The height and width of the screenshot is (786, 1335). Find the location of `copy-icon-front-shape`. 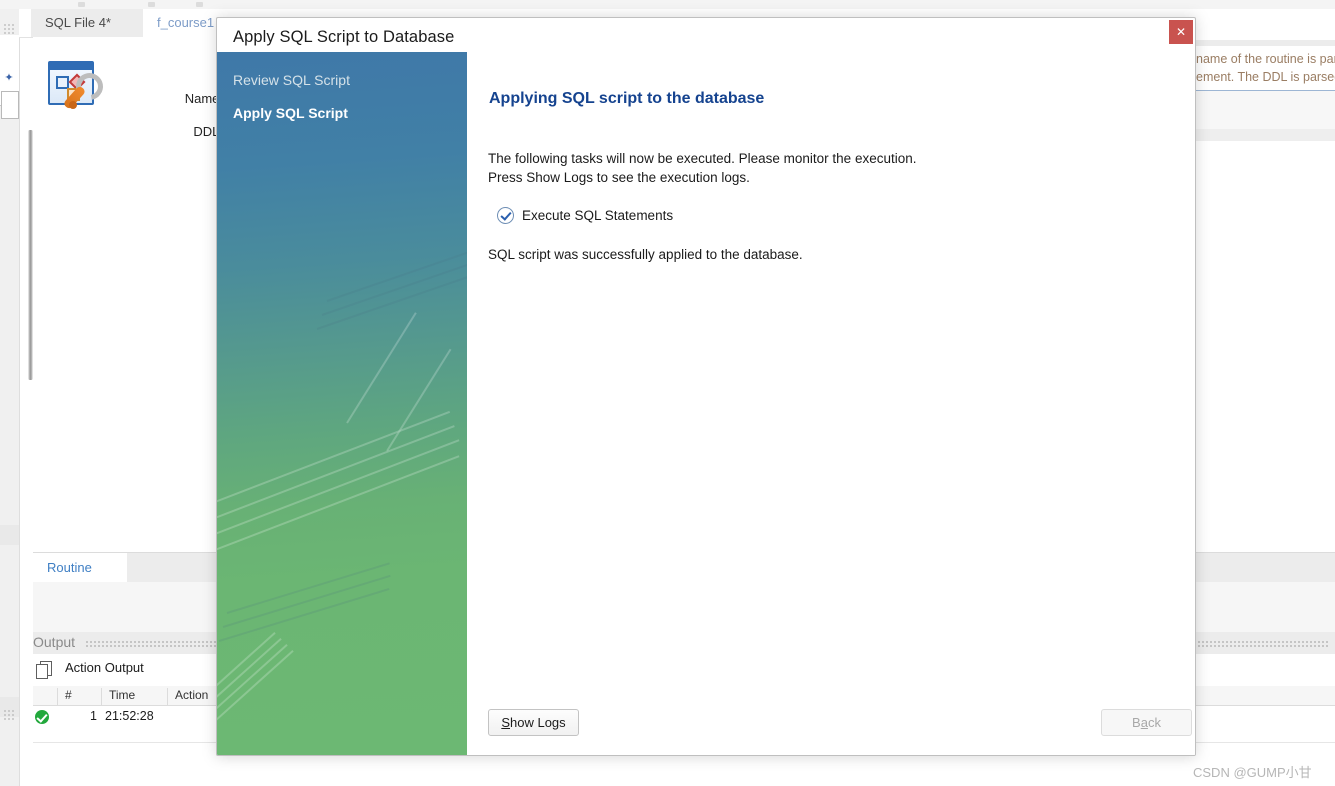

copy-icon-front-shape is located at coordinates (42, 671).